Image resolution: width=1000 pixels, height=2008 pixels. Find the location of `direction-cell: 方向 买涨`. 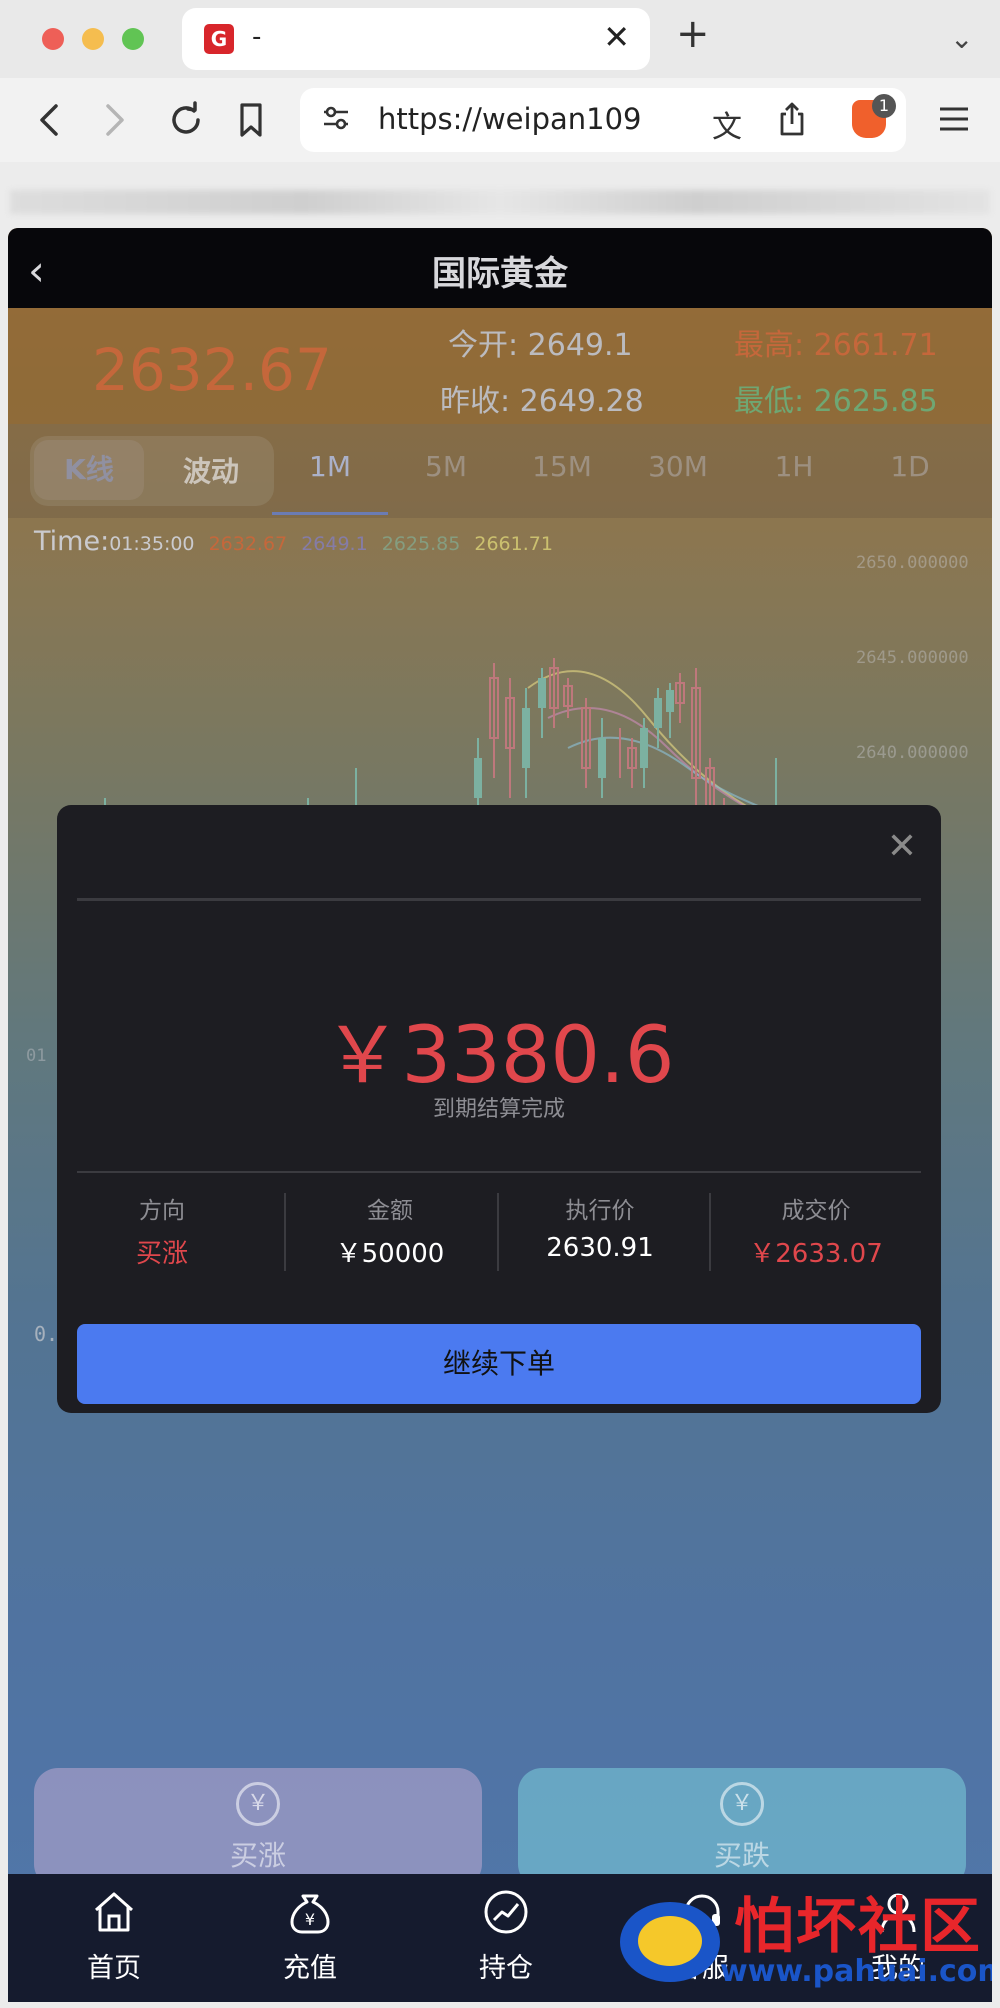

direction-cell: 方向 买涨 is located at coordinates (162, 1230).